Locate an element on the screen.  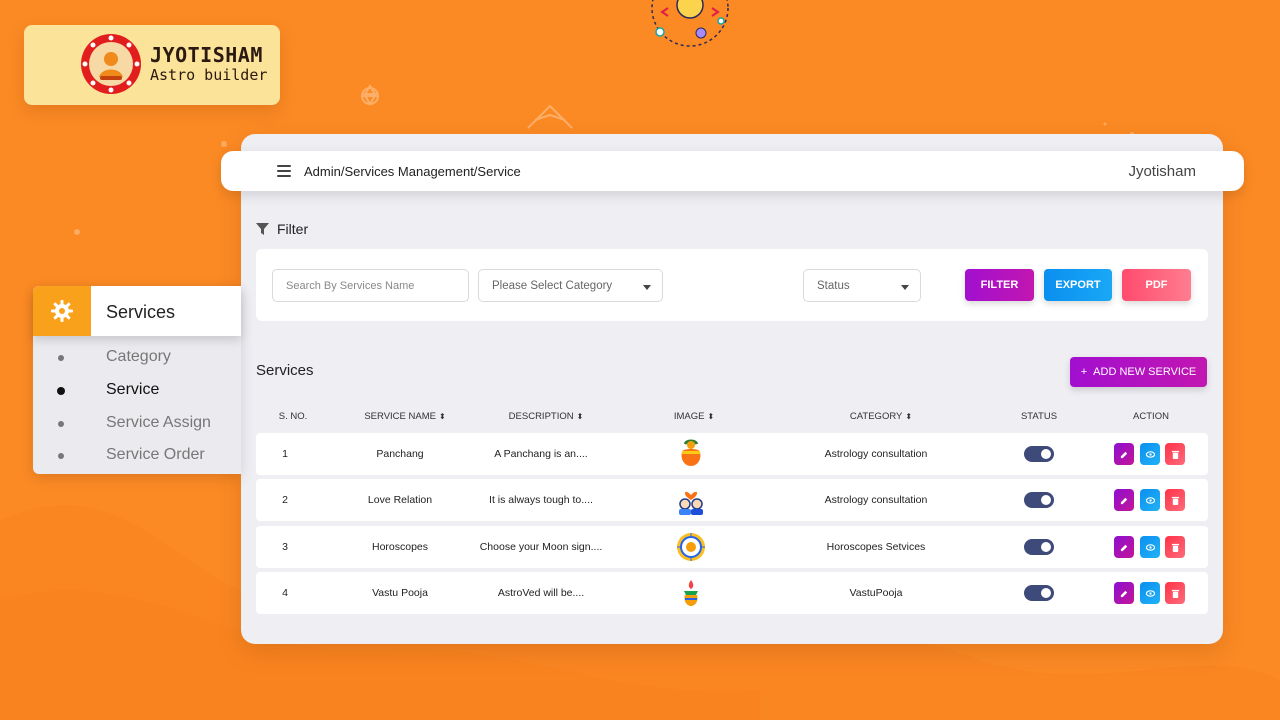
chevron-down-icon is located at coordinates (647, 287).